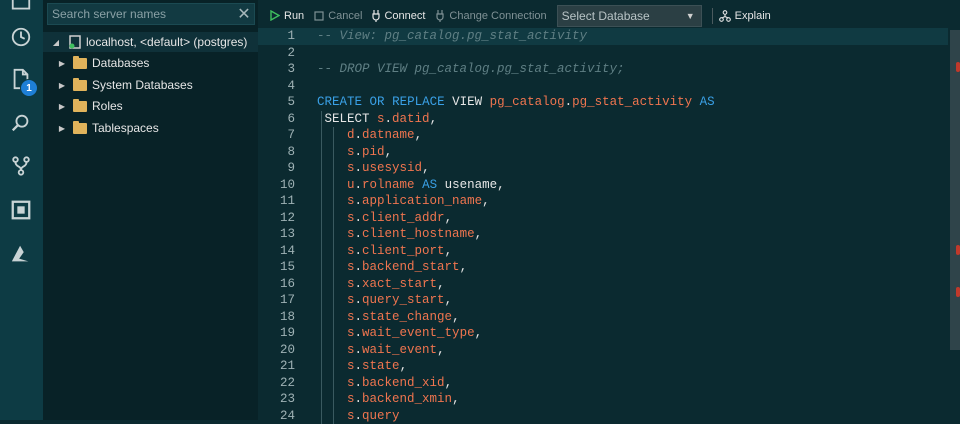  I want to click on code-line: 12 s.client_addr,, so click(603, 218).